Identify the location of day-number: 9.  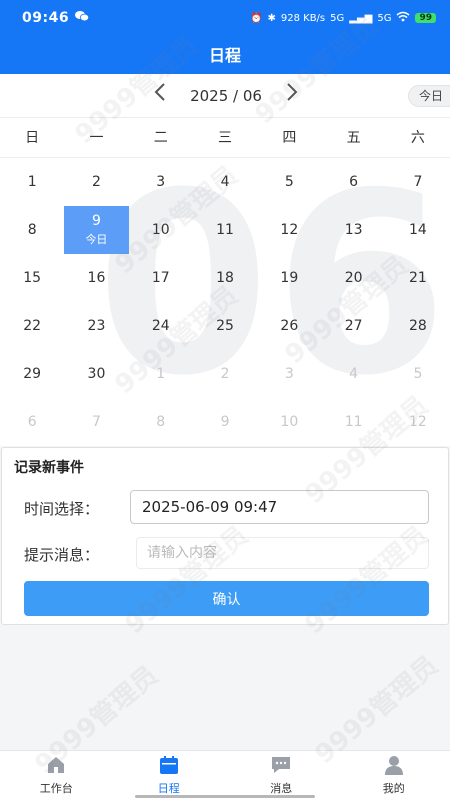
(96, 221).